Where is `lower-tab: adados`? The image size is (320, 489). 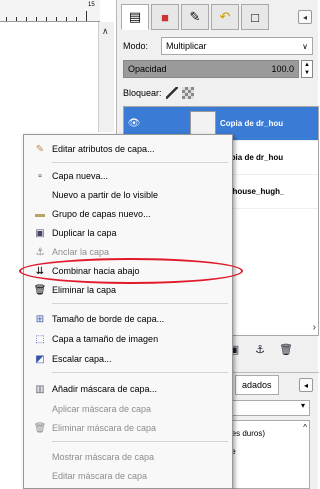 lower-tab: adados is located at coordinates (257, 385).